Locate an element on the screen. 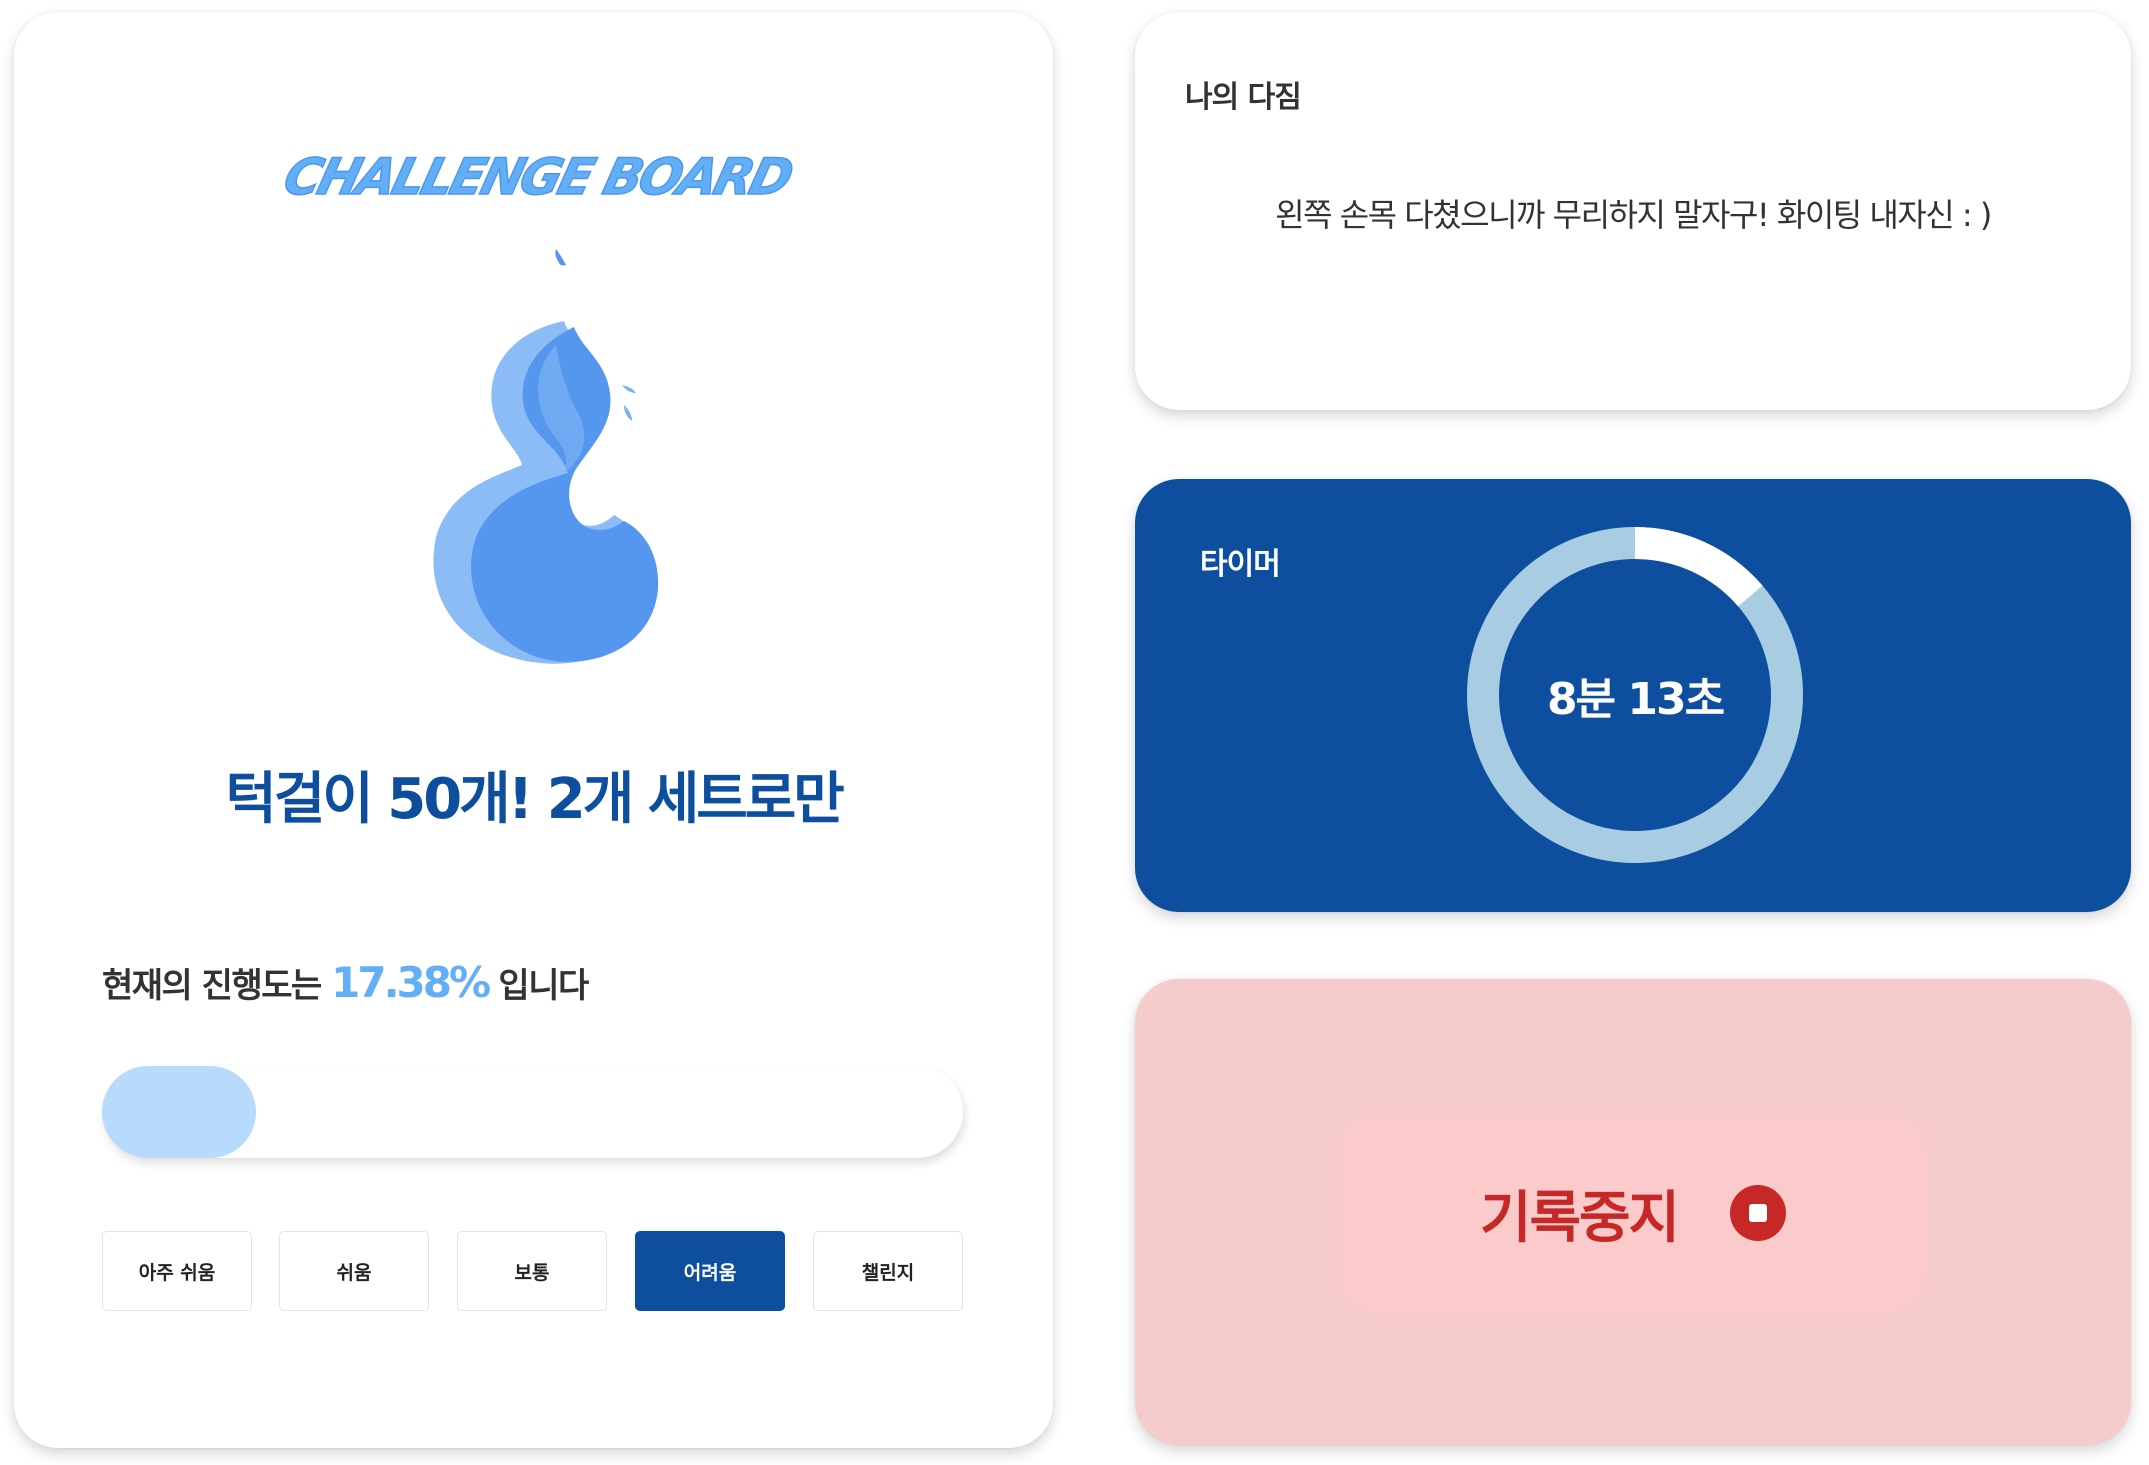  svg-text: CHALLENGE BOARD is located at coordinates (536, 177).